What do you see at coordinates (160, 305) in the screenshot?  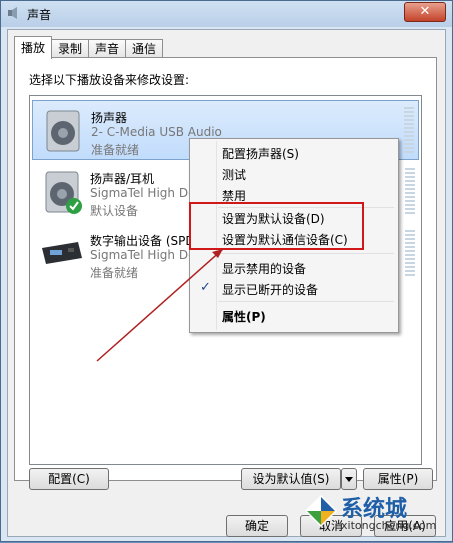 I see `annotation-arrow` at bounding box center [160, 305].